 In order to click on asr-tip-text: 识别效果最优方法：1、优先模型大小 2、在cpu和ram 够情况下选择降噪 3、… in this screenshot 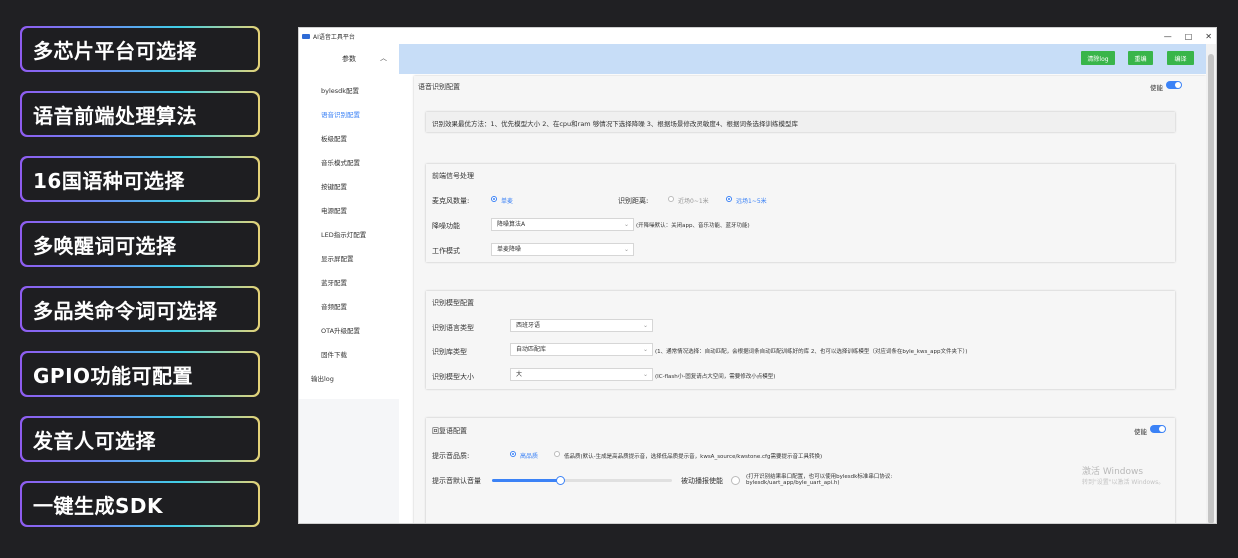, I will do `click(615, 124)`.